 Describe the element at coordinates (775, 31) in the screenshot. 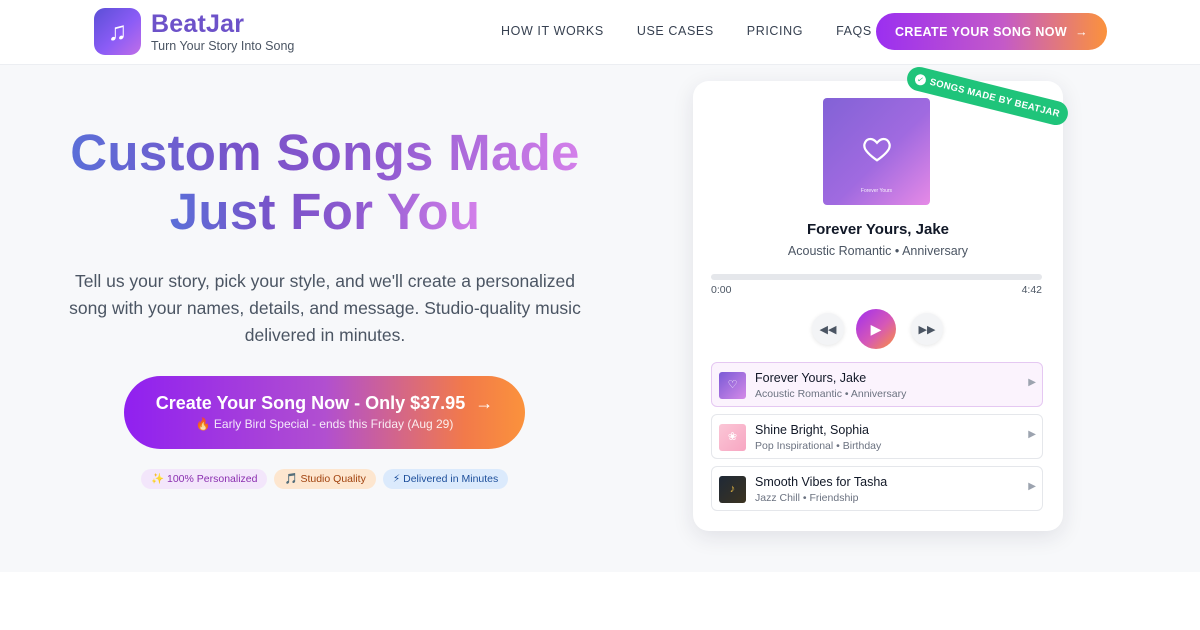

I see `nav-pricing: PRICING` at that location.